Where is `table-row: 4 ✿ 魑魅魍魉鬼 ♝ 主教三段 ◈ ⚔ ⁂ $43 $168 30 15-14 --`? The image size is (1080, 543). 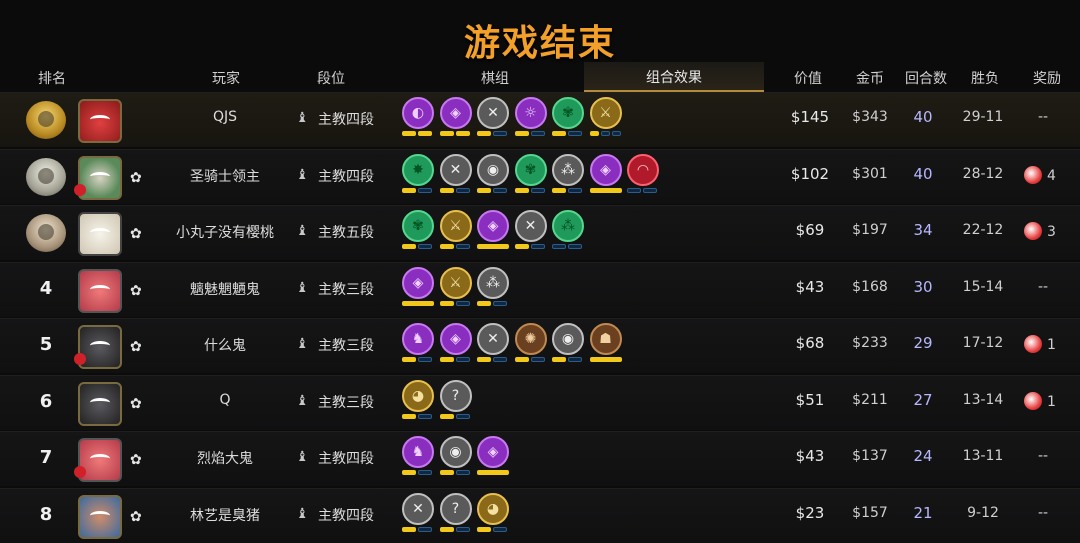 table-row: 4 ✿ 魑魅魍魉鬼 ♝ 主教三段 ◈ ⚔ ⁂ $43 $168 30 15-14 -- is located at coordinates (540, 289).